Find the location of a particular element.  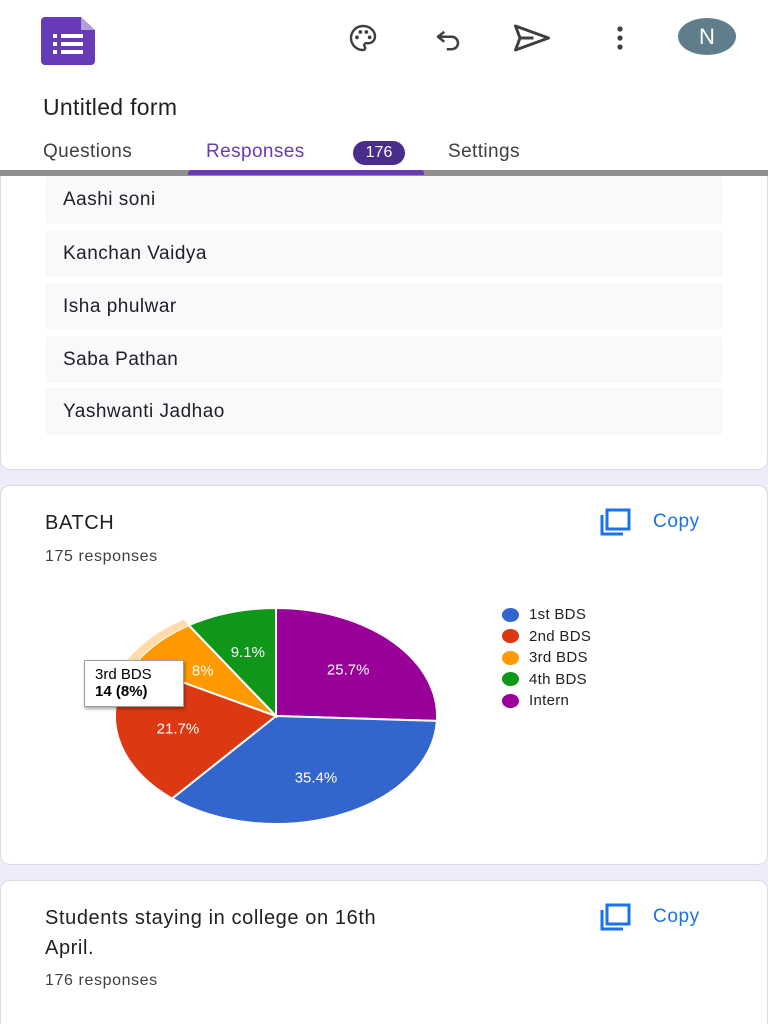

pie-data-label: 8% is located at coordinates (203, 671).